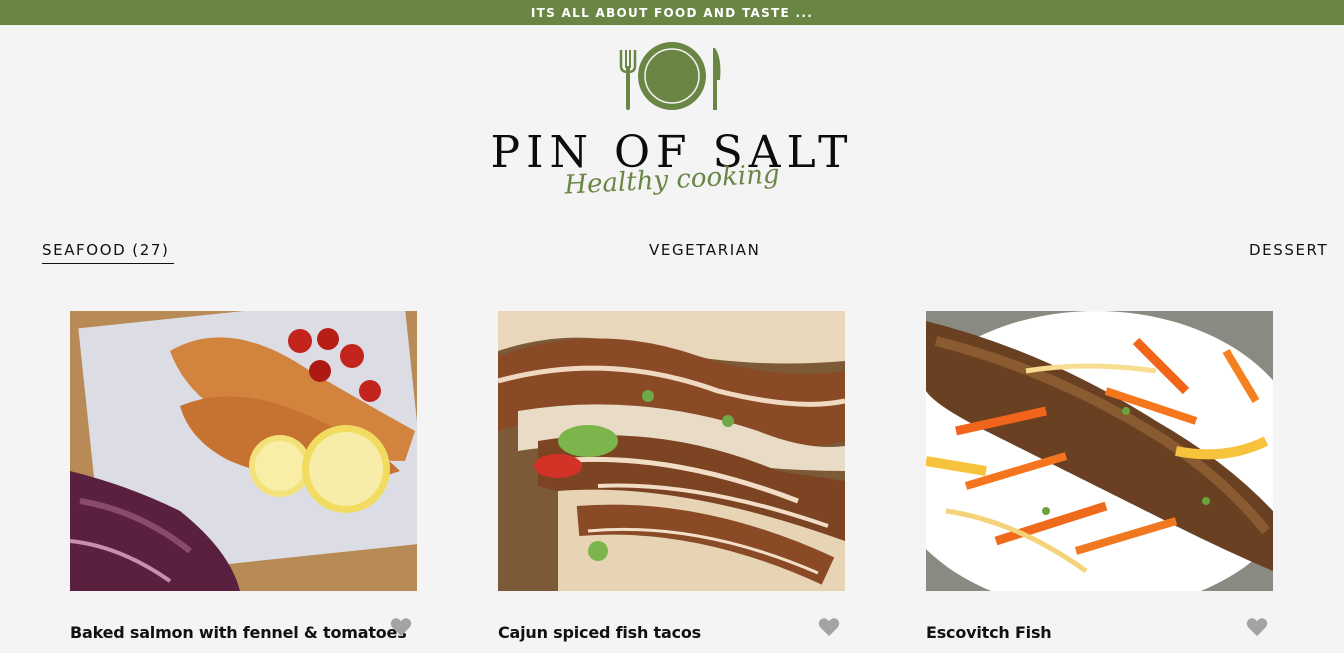 This screenshot has height=653, width=1344. Describe the element at coordinates (84, 250) in the screenshot. I see `nav-seafood-label: SEAFOOD` at that location.